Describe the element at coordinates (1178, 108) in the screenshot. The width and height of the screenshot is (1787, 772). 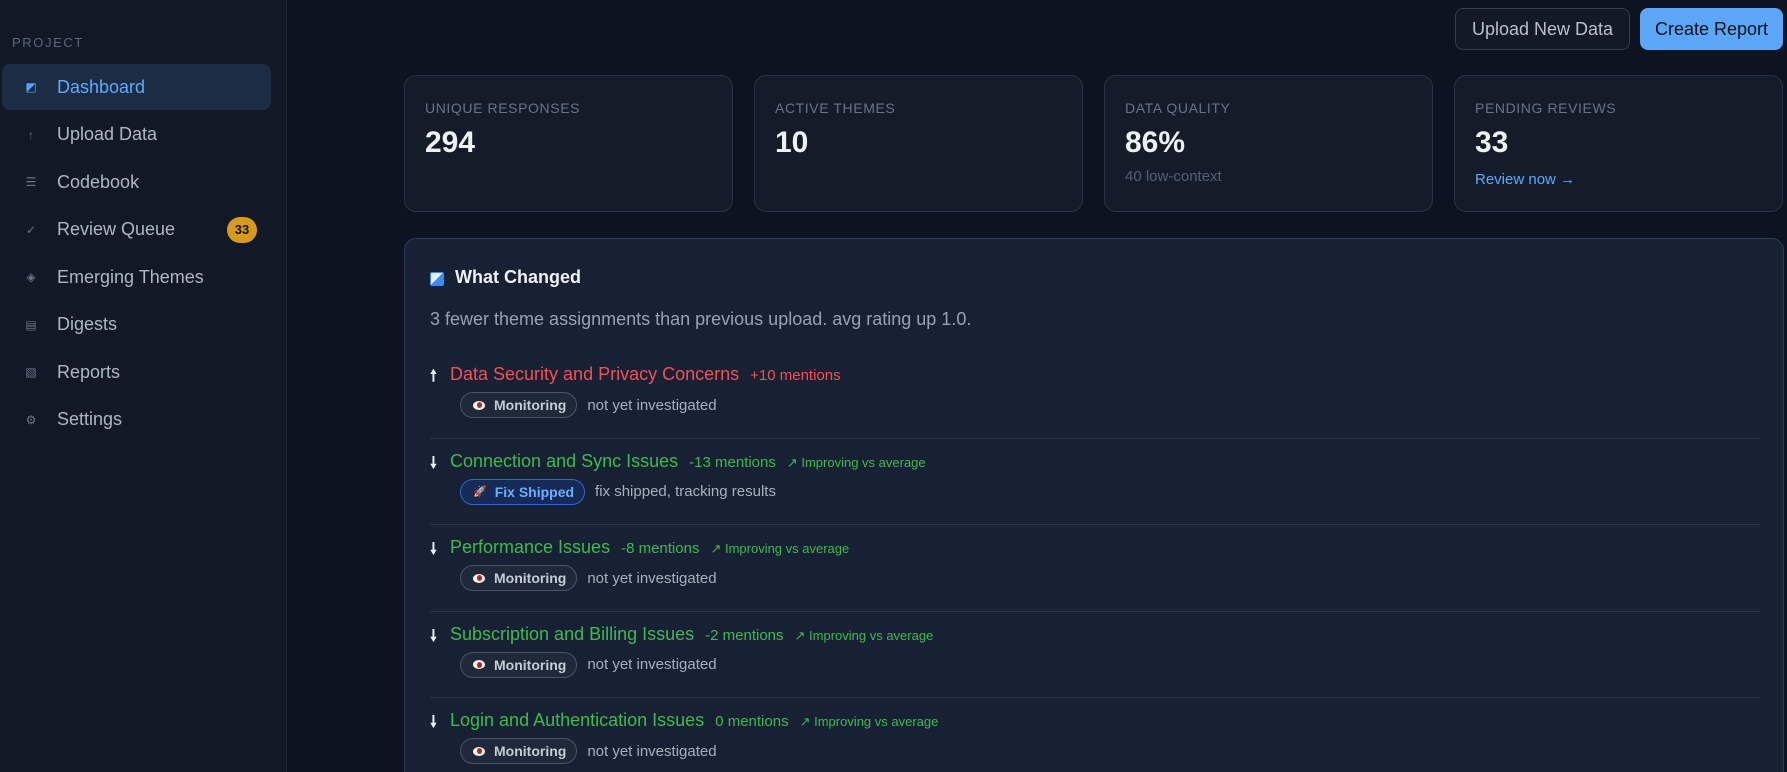
I see `stat-label: DATA QUALITY` at that location.